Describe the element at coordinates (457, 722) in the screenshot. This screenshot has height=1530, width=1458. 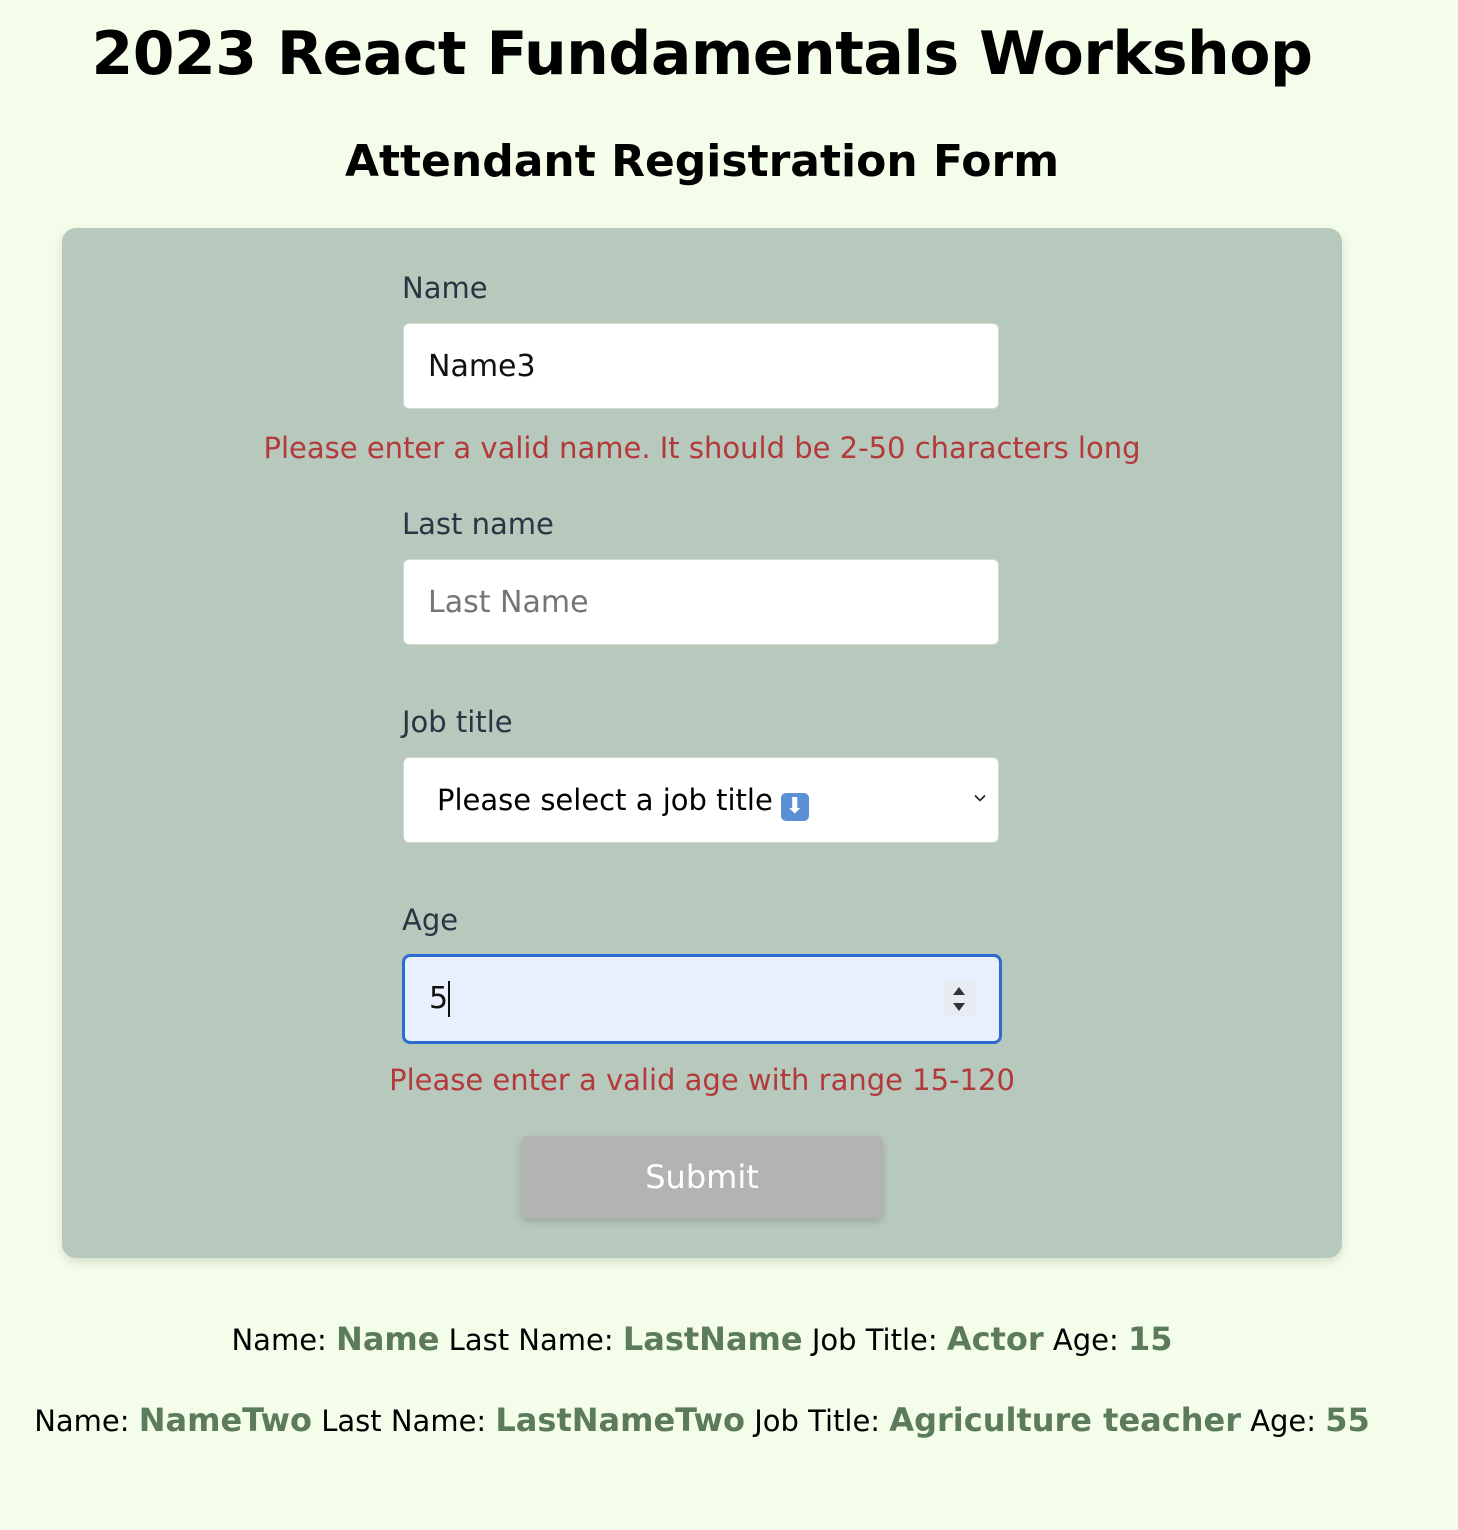
I see `job-title-label: Job title` at that location.